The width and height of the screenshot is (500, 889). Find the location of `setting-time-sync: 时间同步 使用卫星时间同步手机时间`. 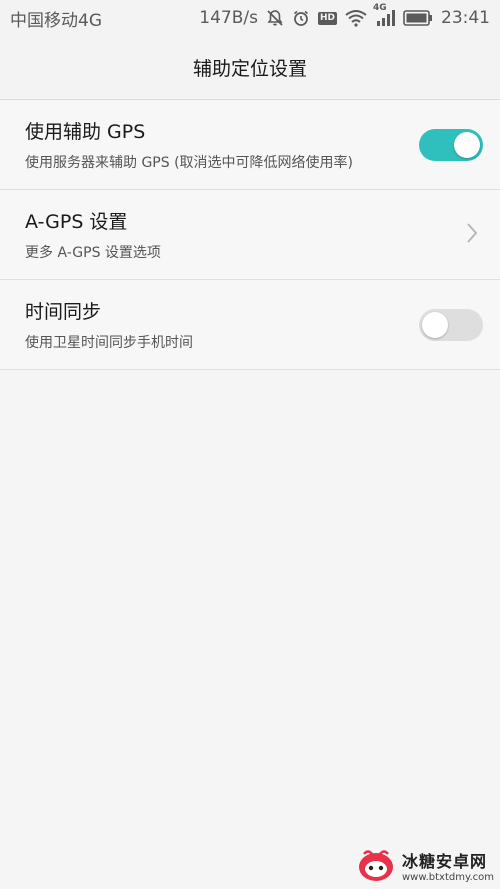

setting-time-sync: 时间同步 使用卫星时间同步手机时间 is located at coordinates (250, 325).